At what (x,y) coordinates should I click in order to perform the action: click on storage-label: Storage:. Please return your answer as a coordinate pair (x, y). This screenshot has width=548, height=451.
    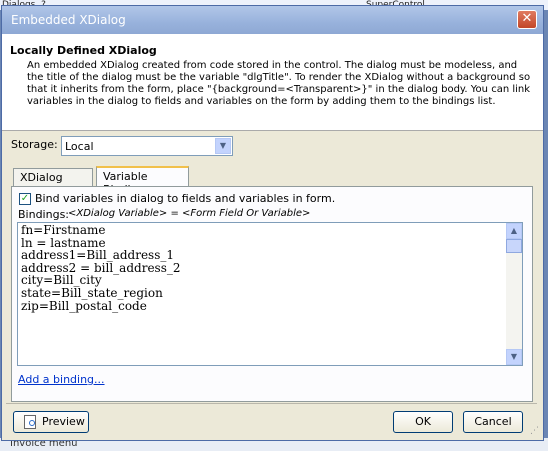
    Looking at the image, I should click on (34, 144).